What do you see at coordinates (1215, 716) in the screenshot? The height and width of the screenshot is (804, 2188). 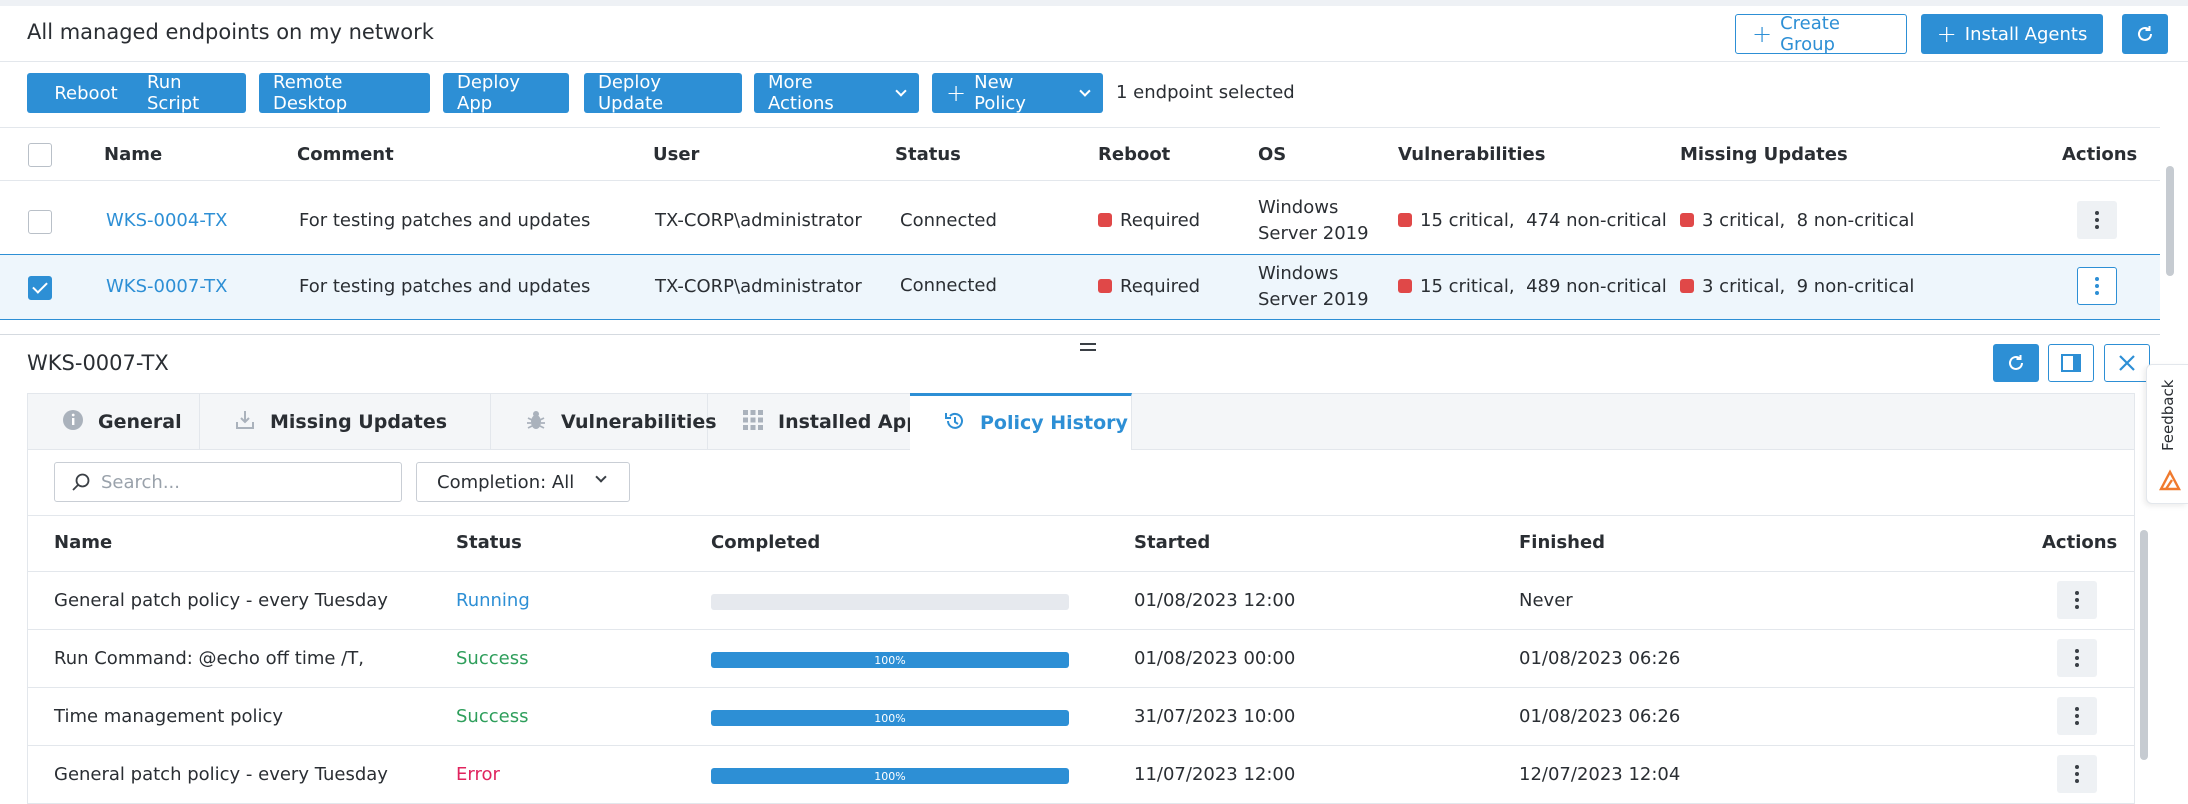 I see `policy-started: 31/07/2023 10:00` at bounding box center [1215, 716].